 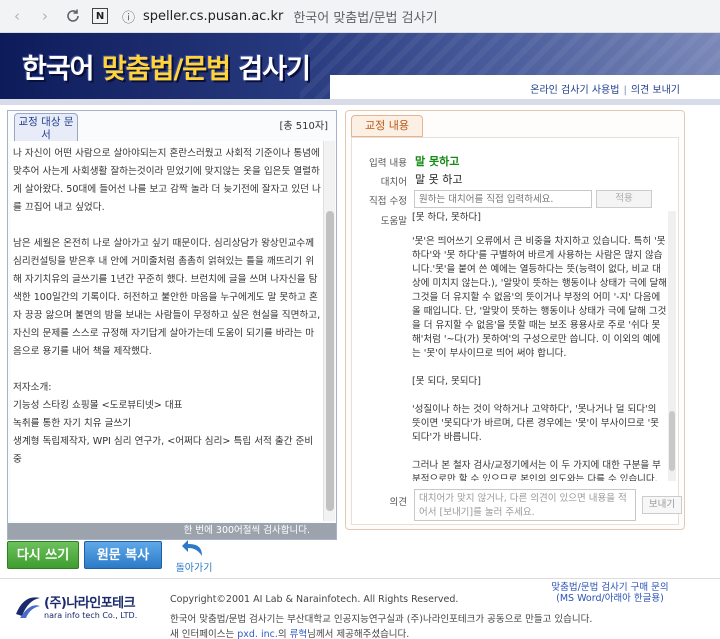 I want to click on go-back-button: 돌아가기, so click(x=194, y=556).